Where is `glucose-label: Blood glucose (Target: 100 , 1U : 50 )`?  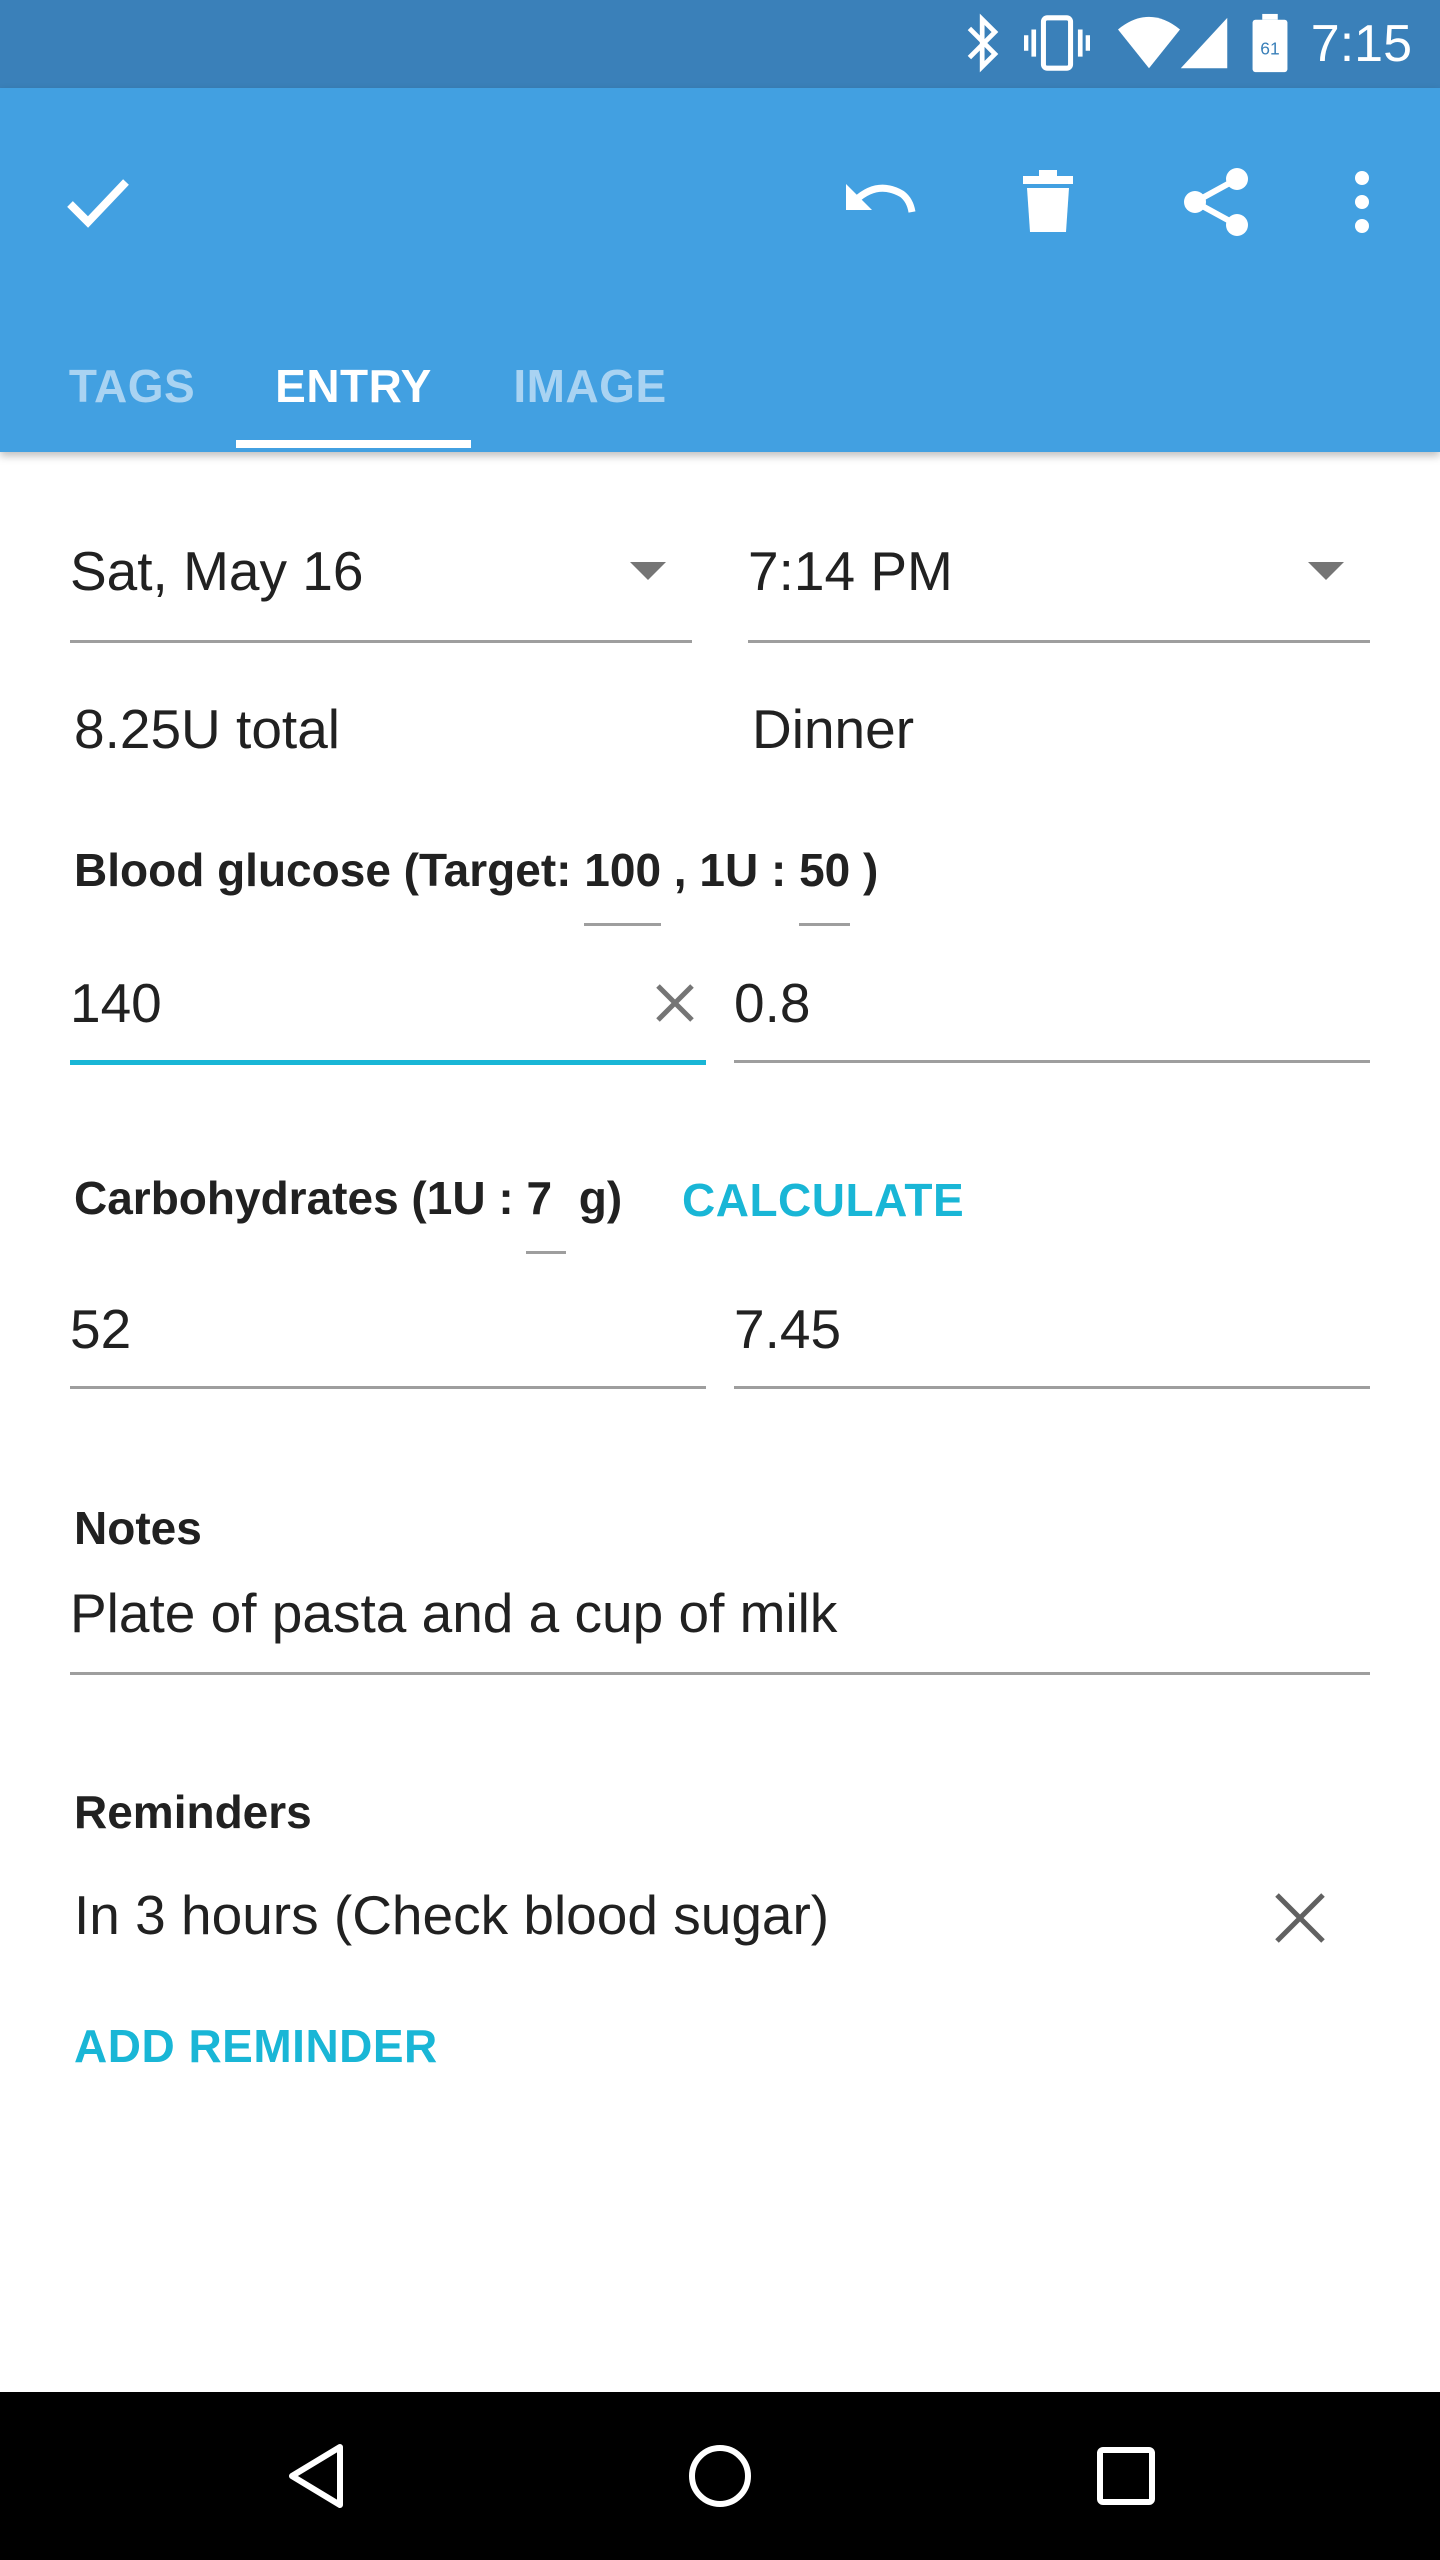 glucose-label: Blood glucose (Target: 100 , 1U : 50 ) is located at coordinates (476, 883).